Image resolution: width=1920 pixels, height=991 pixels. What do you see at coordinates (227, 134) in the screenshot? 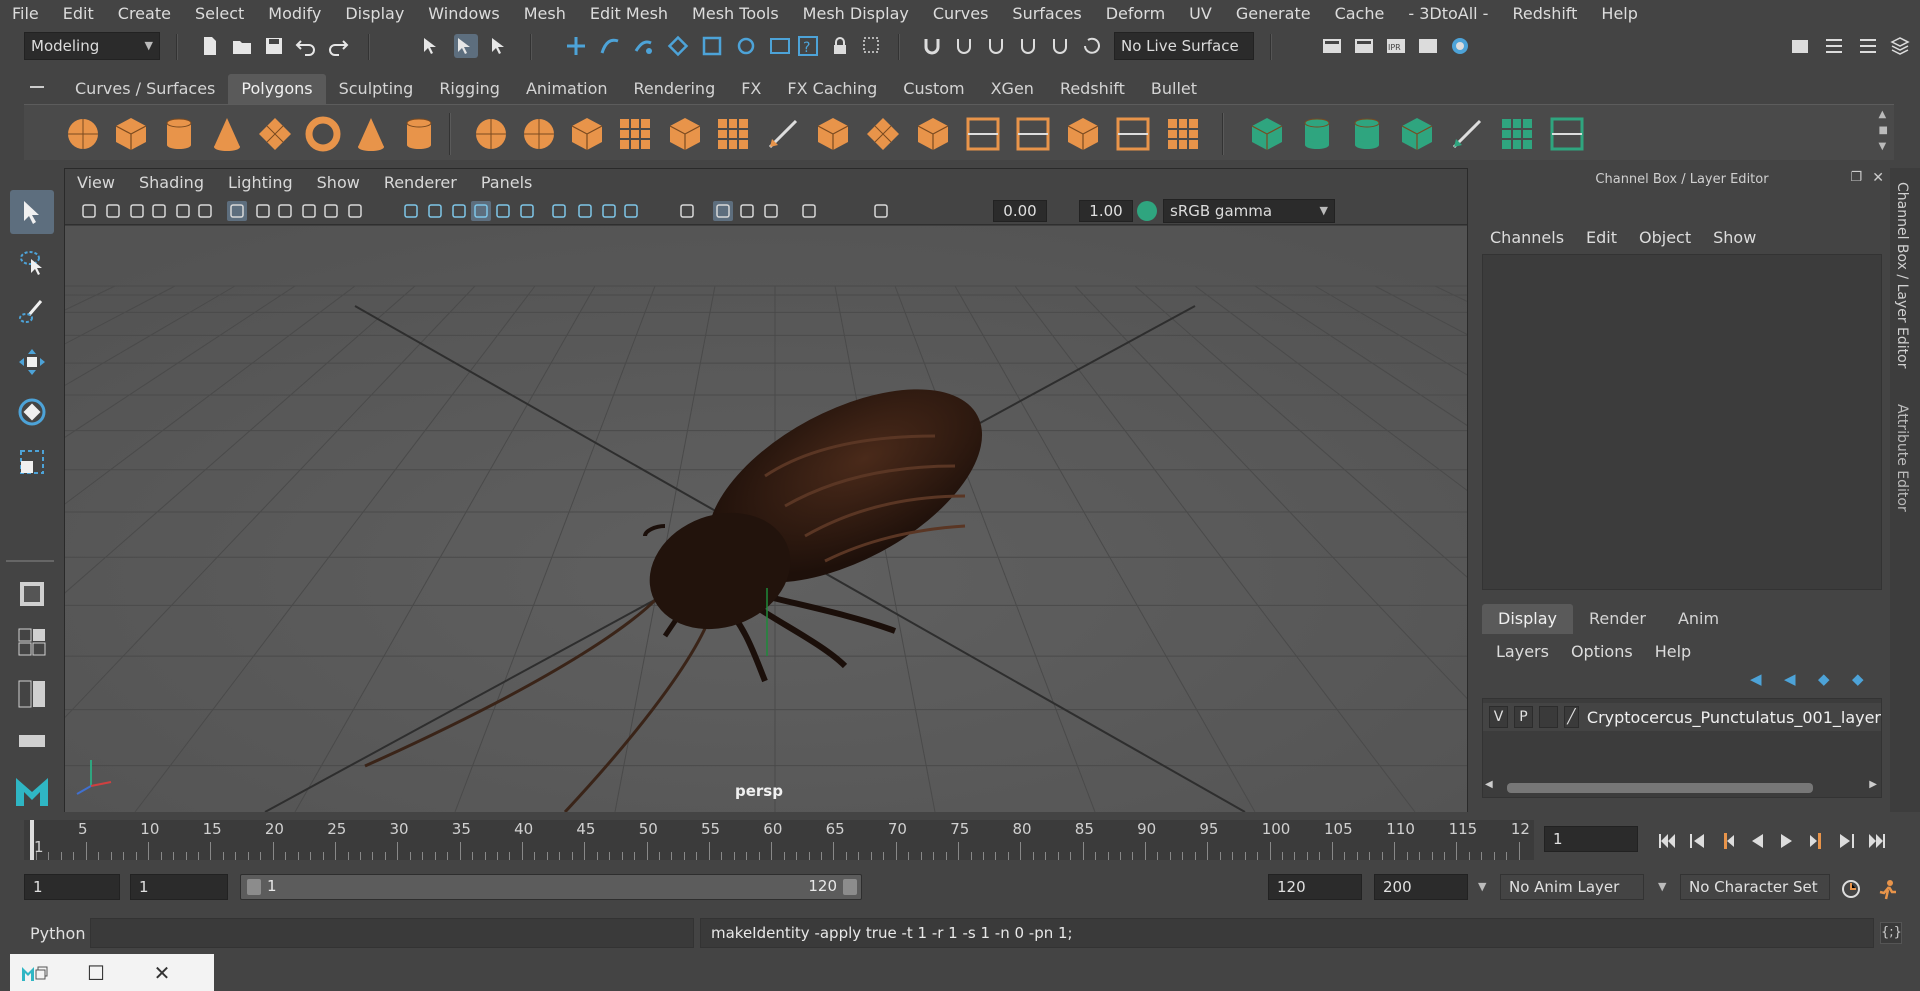
I see `cone-icon` at bounding box center [227, 134].